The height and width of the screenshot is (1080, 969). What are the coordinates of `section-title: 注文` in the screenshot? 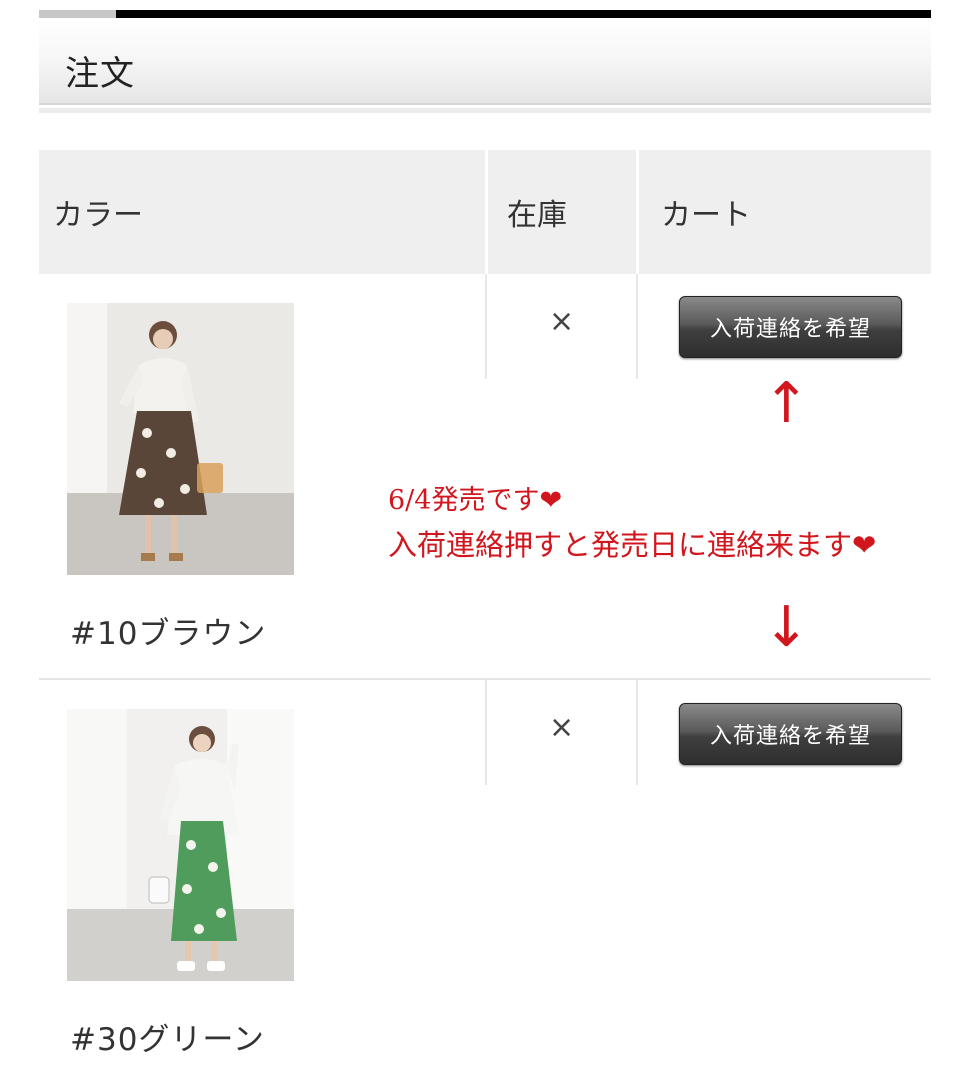 It's located at (100, 74).